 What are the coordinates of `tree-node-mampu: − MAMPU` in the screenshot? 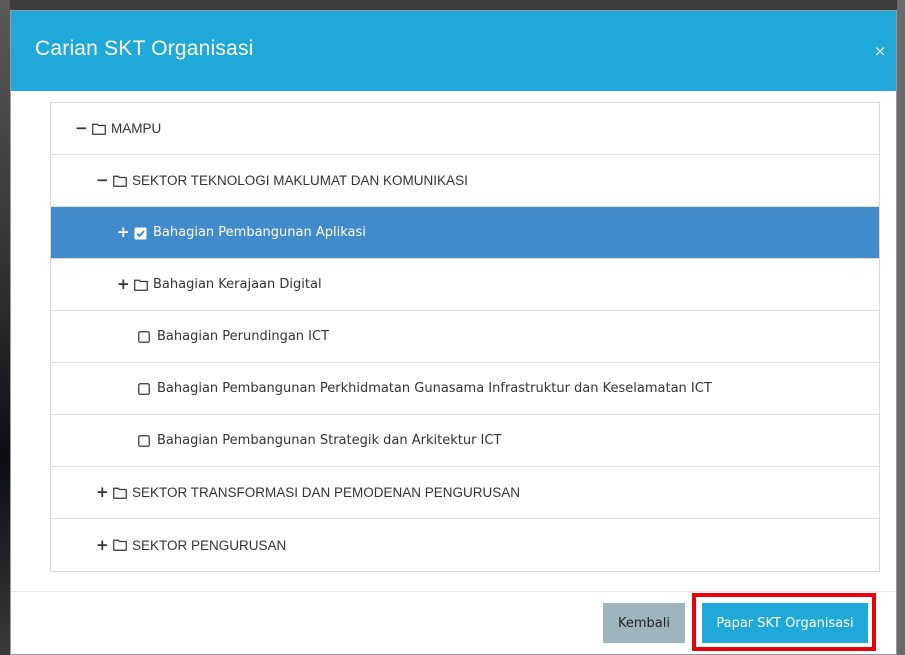 It's located at (465, 129).